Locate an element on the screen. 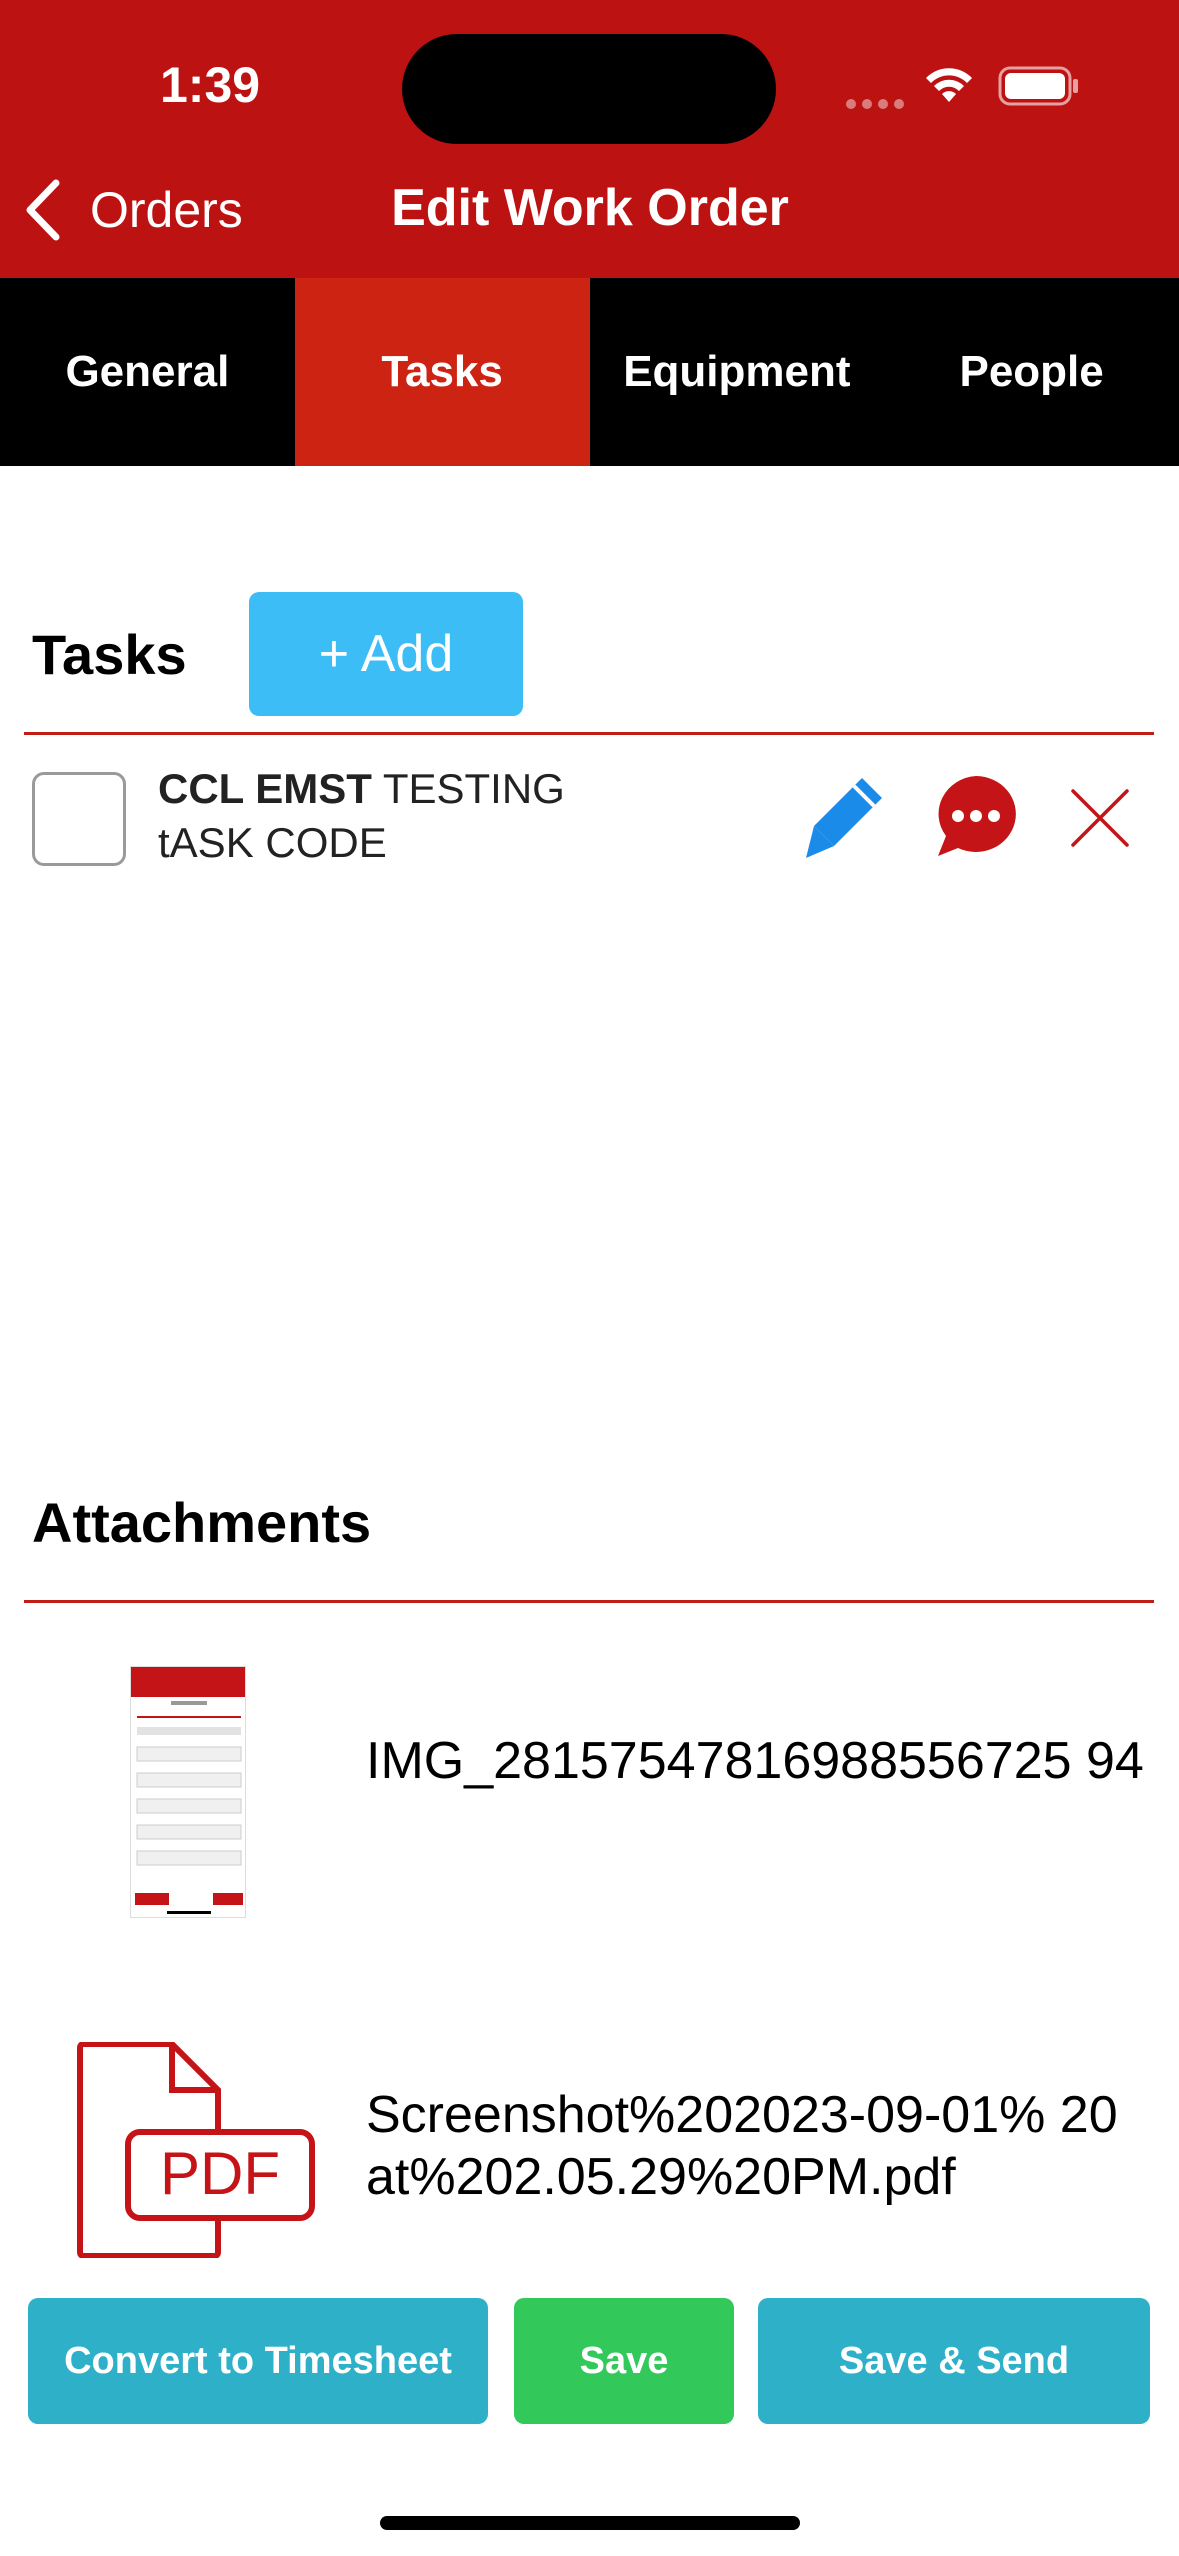  tasks-heading: Tasks is located at coordinates (109, 654).